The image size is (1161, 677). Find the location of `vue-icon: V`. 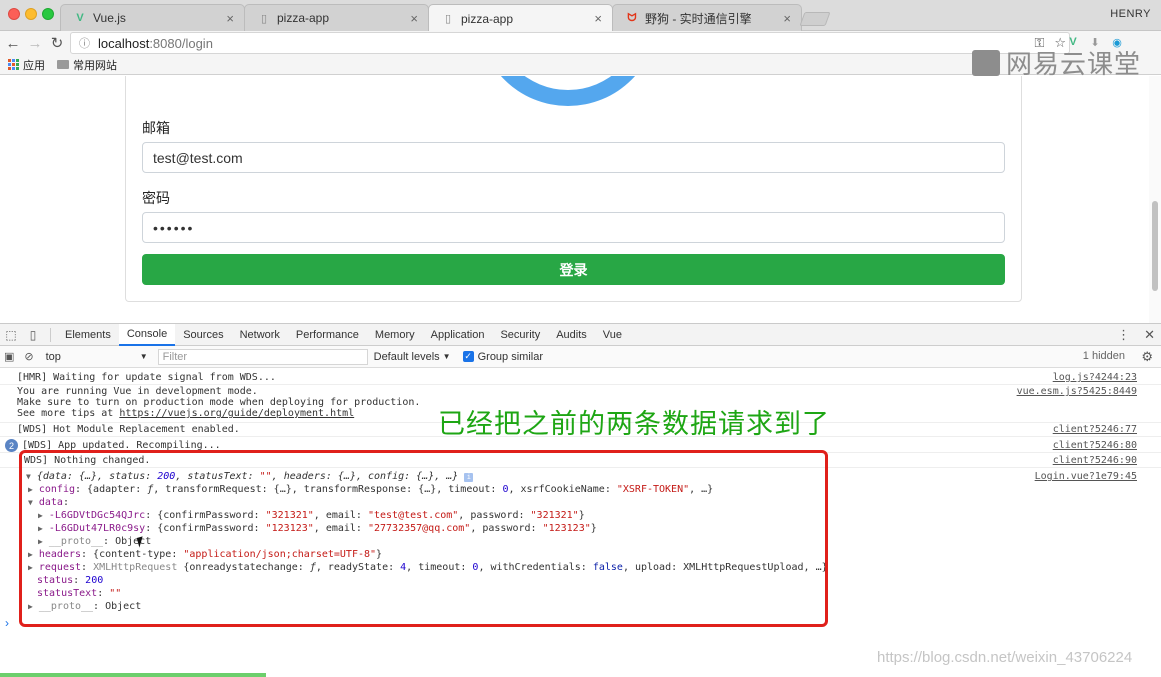

vue-icon: V is located at coordinates (80, 18).